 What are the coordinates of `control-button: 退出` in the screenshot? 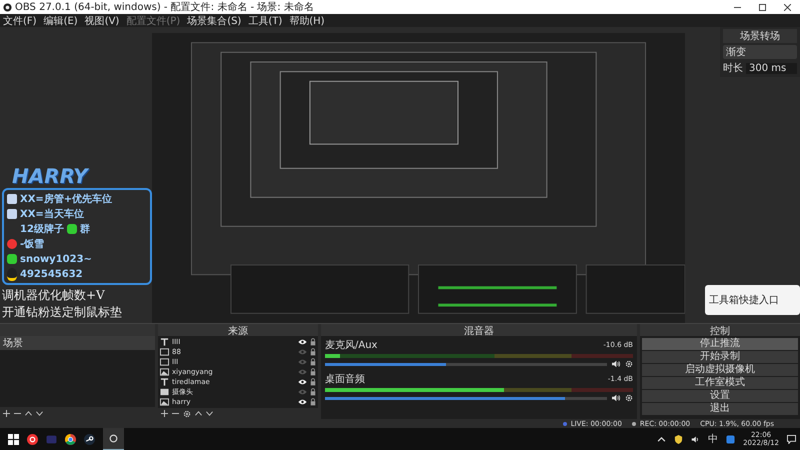 It's located at (720, 409).